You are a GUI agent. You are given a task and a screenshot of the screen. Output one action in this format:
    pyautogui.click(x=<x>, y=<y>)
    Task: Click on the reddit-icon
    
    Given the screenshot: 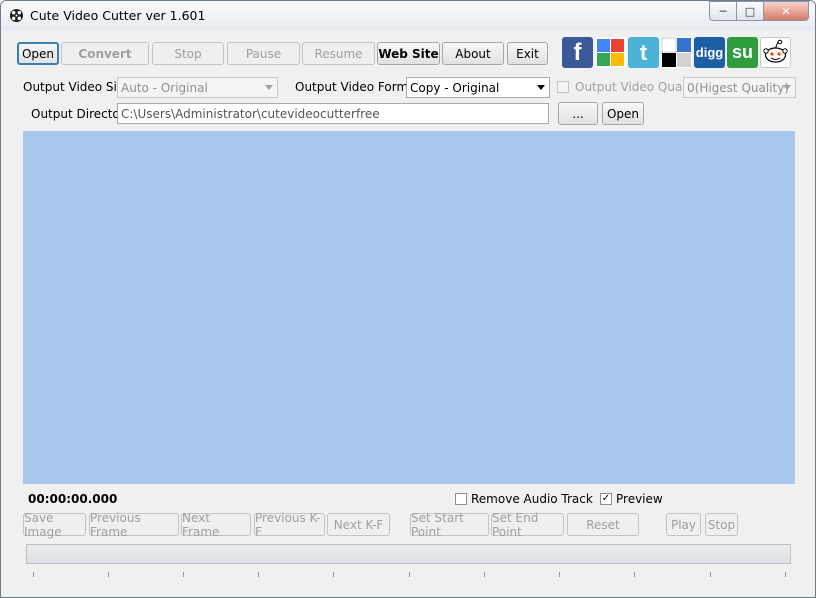 What is the action you would take?
    pyautogui.click(x=775, y=52)
    